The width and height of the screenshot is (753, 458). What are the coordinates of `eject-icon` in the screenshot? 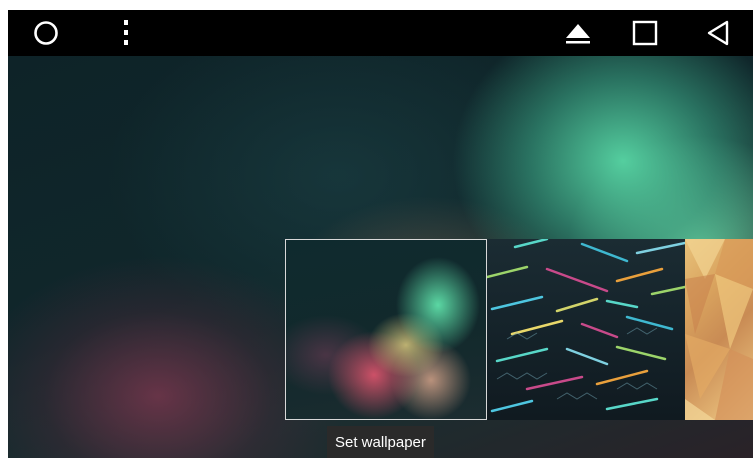 It's located at (578, 34).